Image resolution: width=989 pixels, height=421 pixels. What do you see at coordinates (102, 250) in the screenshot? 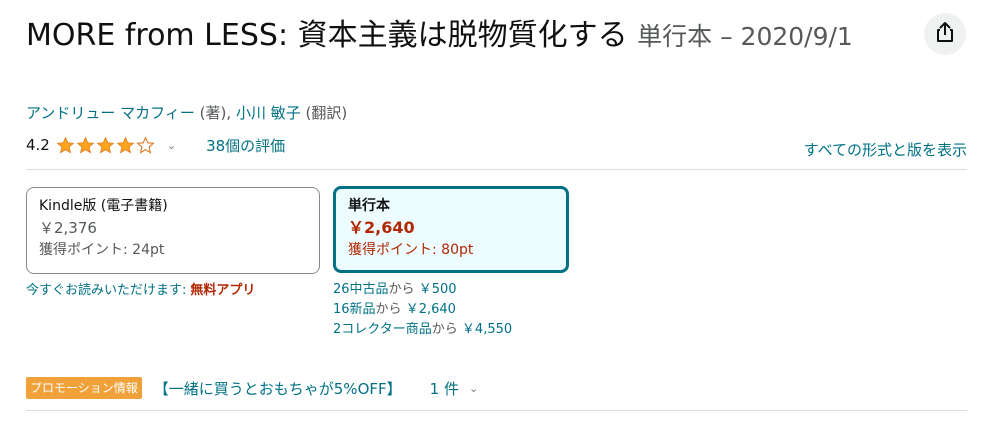
I see `format-points: 獲得ポイント: 24pt` at bounding box center [102, 250].